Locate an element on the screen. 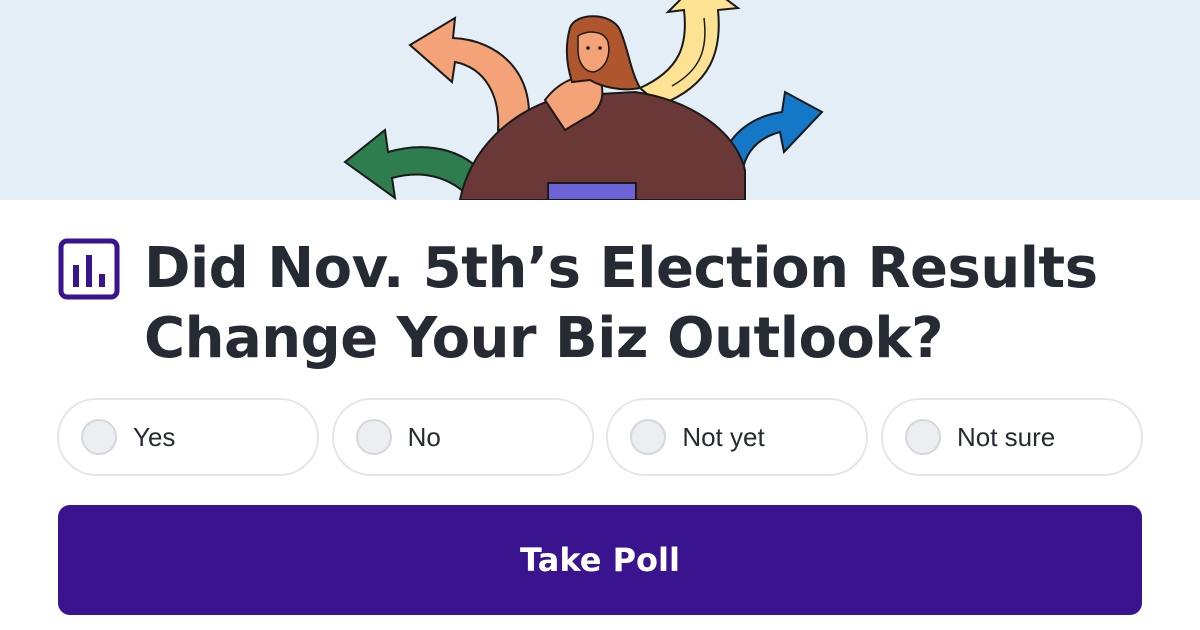  yellow-arrow-icon is located at coordinates (689, 53).